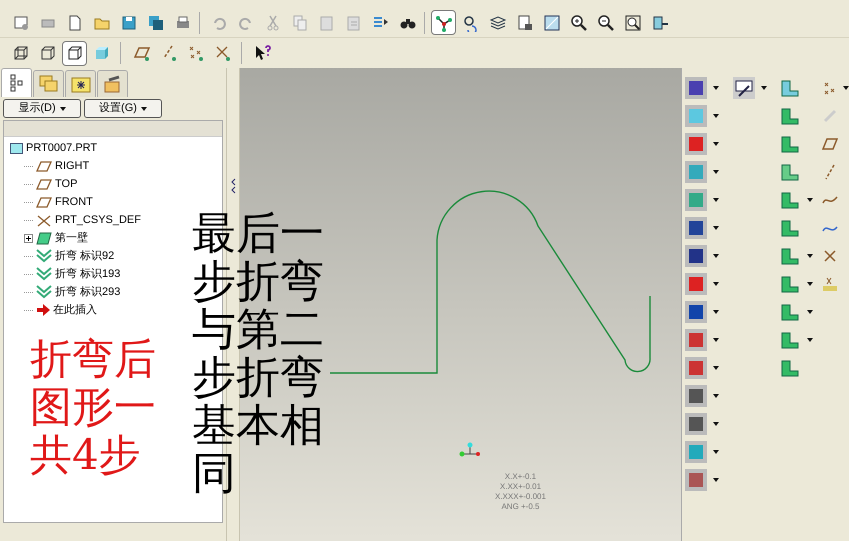 Image resolution: width=849 pixels, height=541 pixels. I want to click on spin-arrows-icon, so click(471, 23).